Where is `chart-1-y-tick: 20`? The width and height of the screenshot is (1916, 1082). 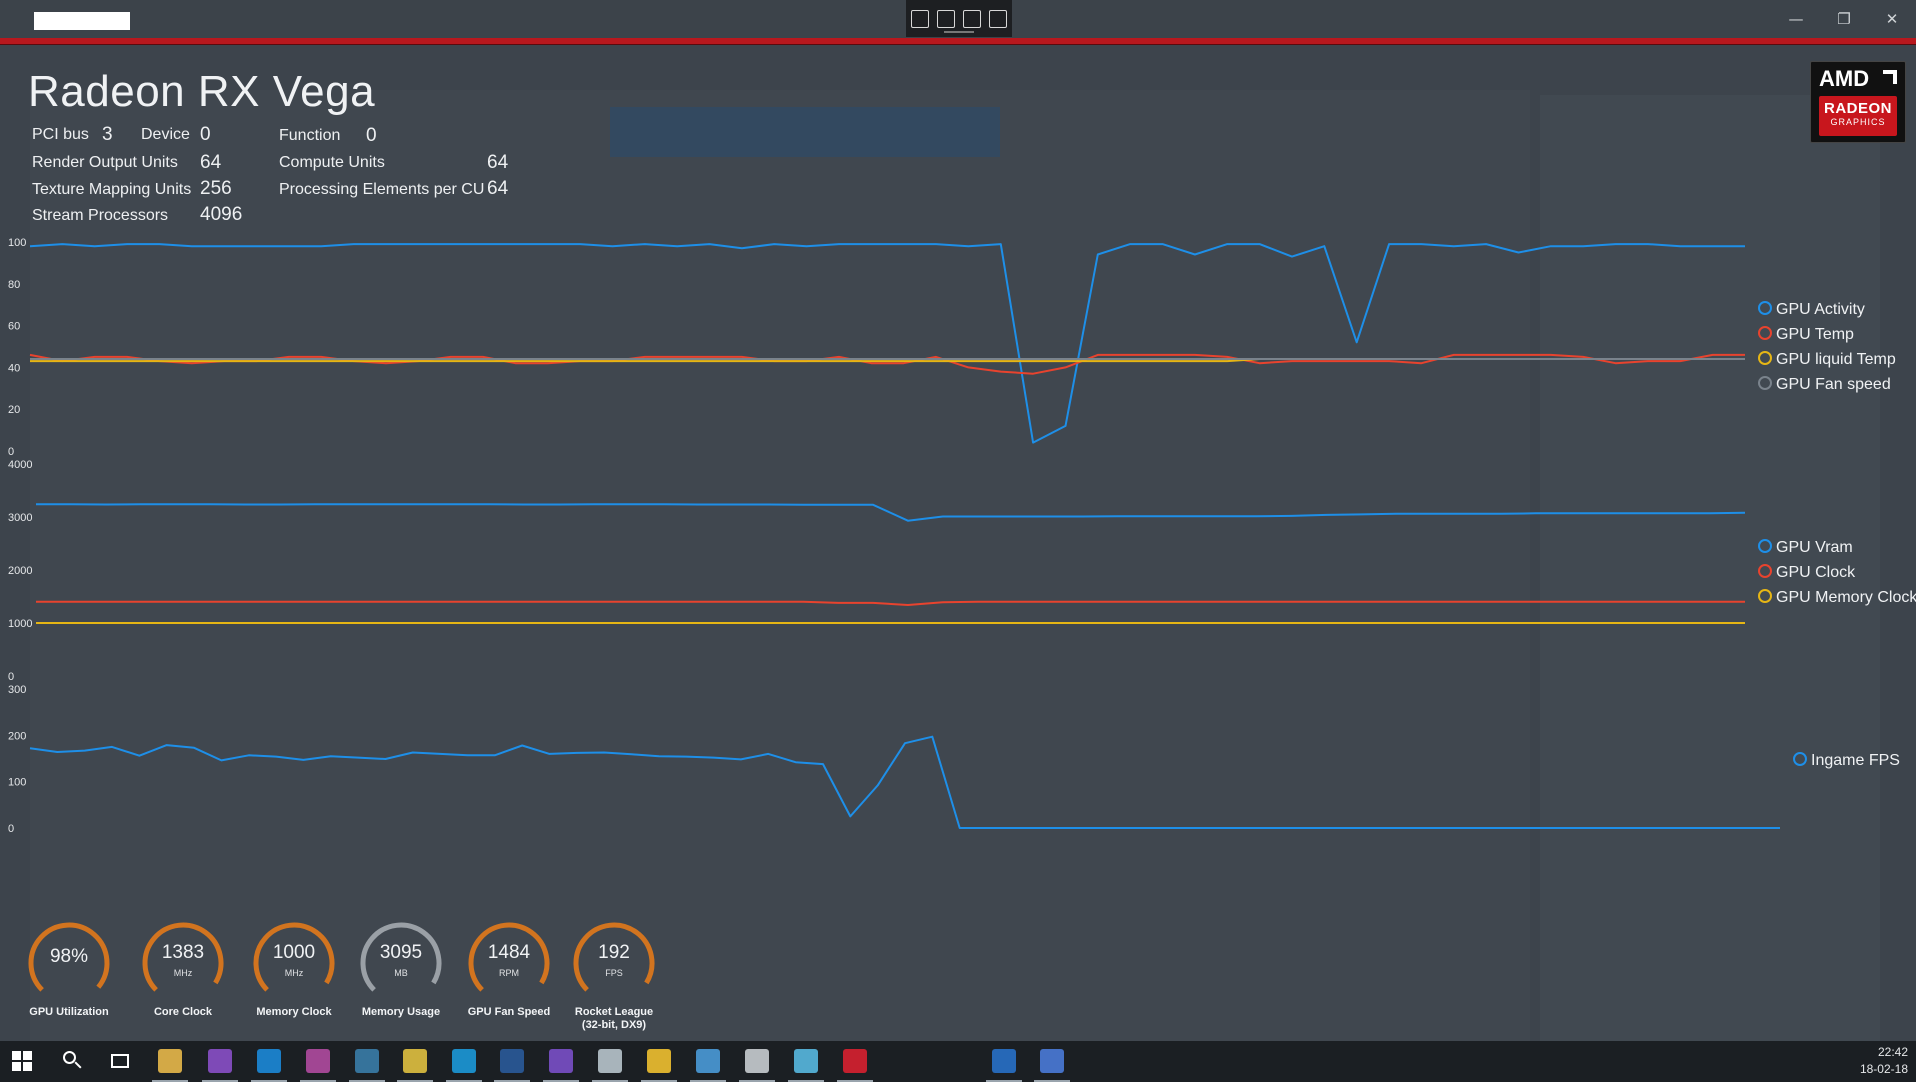
chart-1-y-tick: 20 is located at coordinates (14, 410).